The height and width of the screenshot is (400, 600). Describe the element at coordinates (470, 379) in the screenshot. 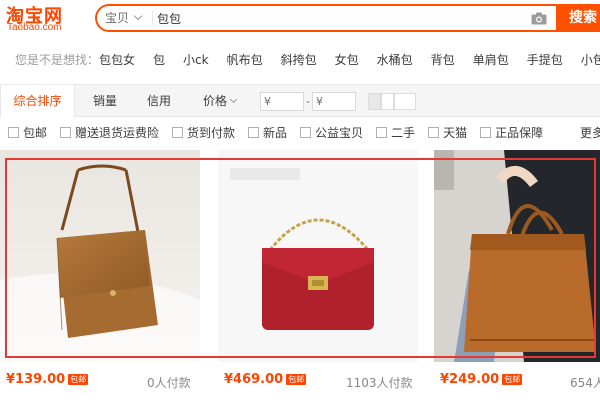

I see `price-value: ¥249.00` at that location.